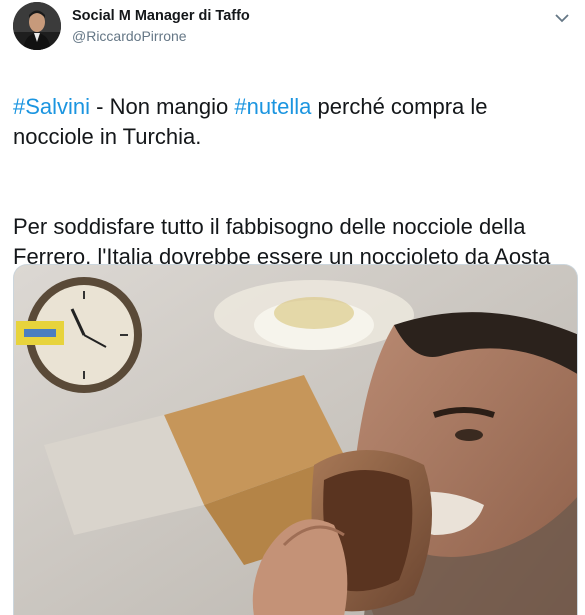  Describe the element at coordinates (161, 16) in the screenshot. I see `display-name: Social M Manager di Taffo` at that location.